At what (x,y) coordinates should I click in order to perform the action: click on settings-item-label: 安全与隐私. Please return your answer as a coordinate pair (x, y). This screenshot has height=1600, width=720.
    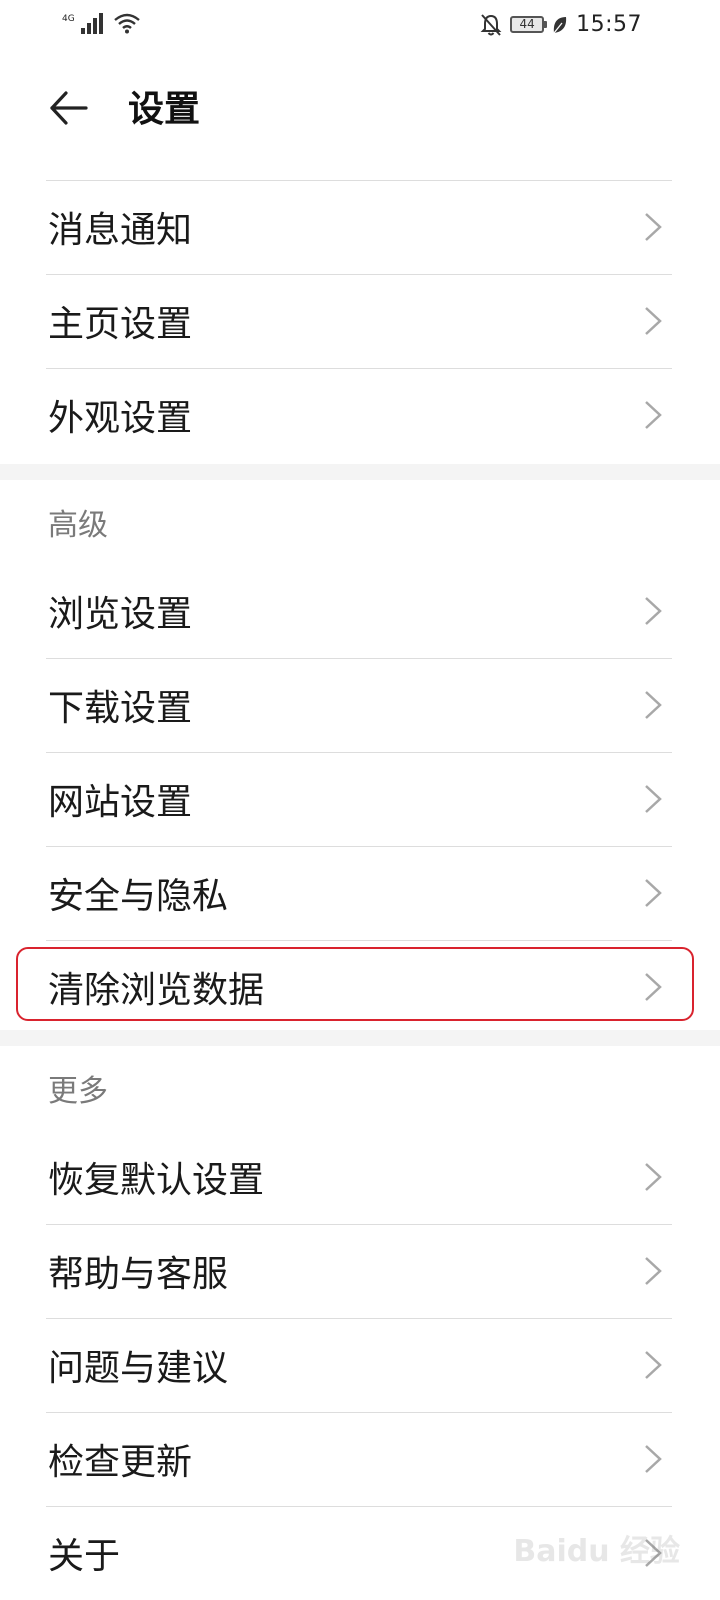
    Looking at the image, I should click on (138, 896).